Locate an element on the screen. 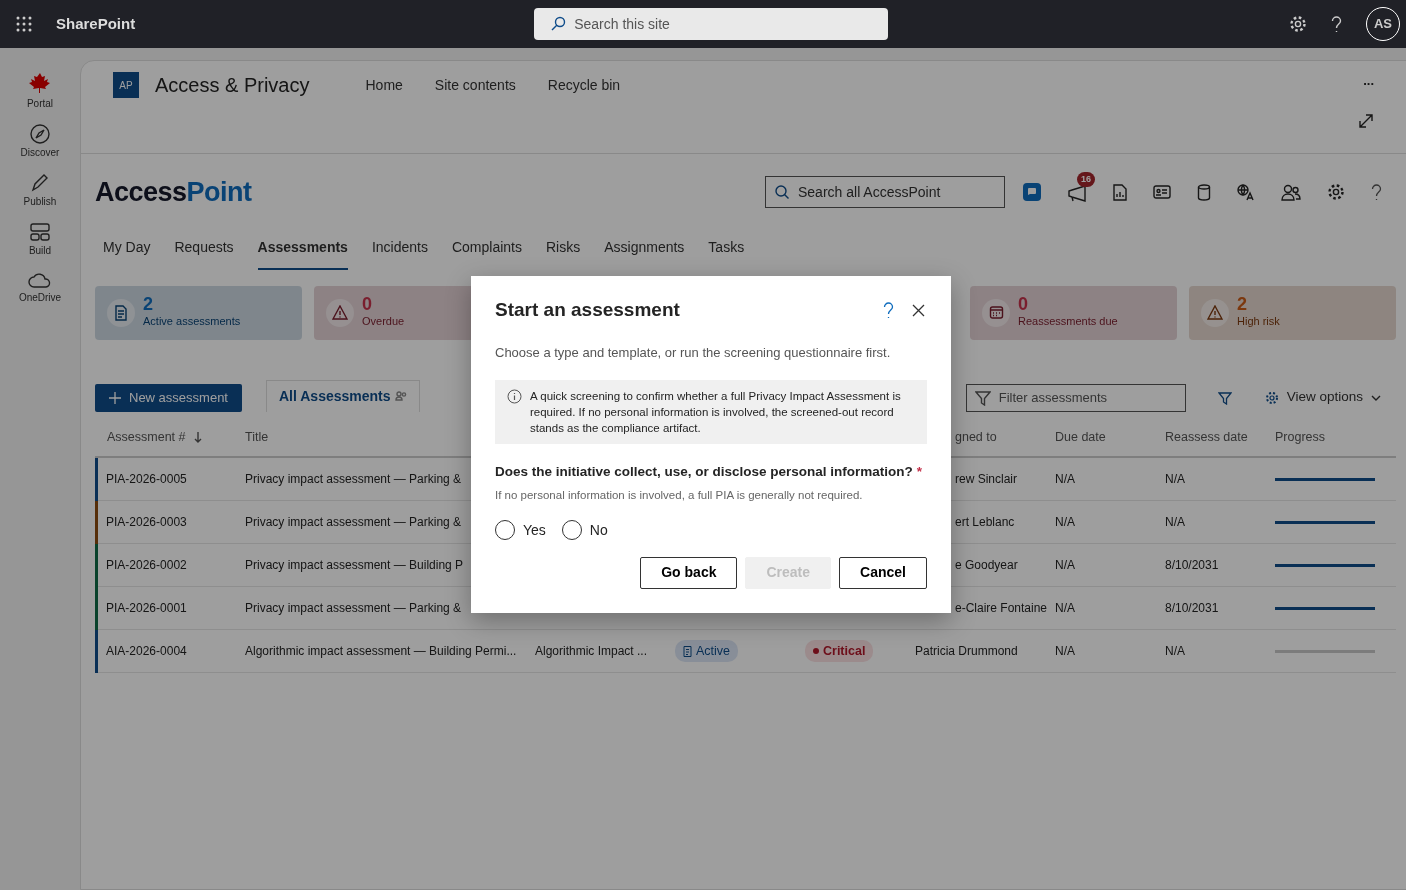  tab: Risks is located at coordinates (563, 249).